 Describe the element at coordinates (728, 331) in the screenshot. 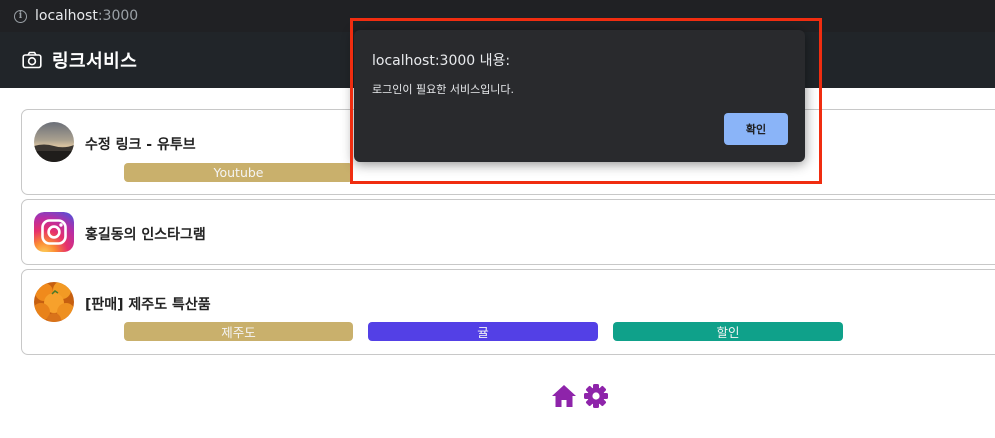

I see `tag-badge: 할인` at that location.